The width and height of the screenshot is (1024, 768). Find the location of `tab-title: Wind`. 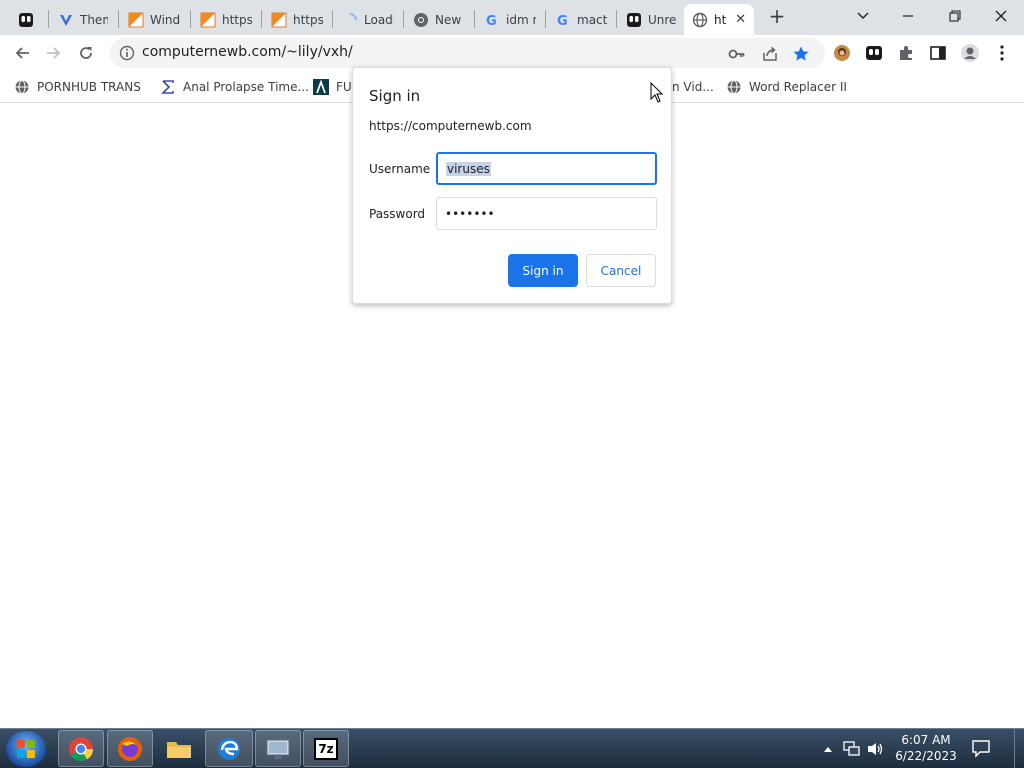

tab-title: Wind is located at coordinates (165, 19).